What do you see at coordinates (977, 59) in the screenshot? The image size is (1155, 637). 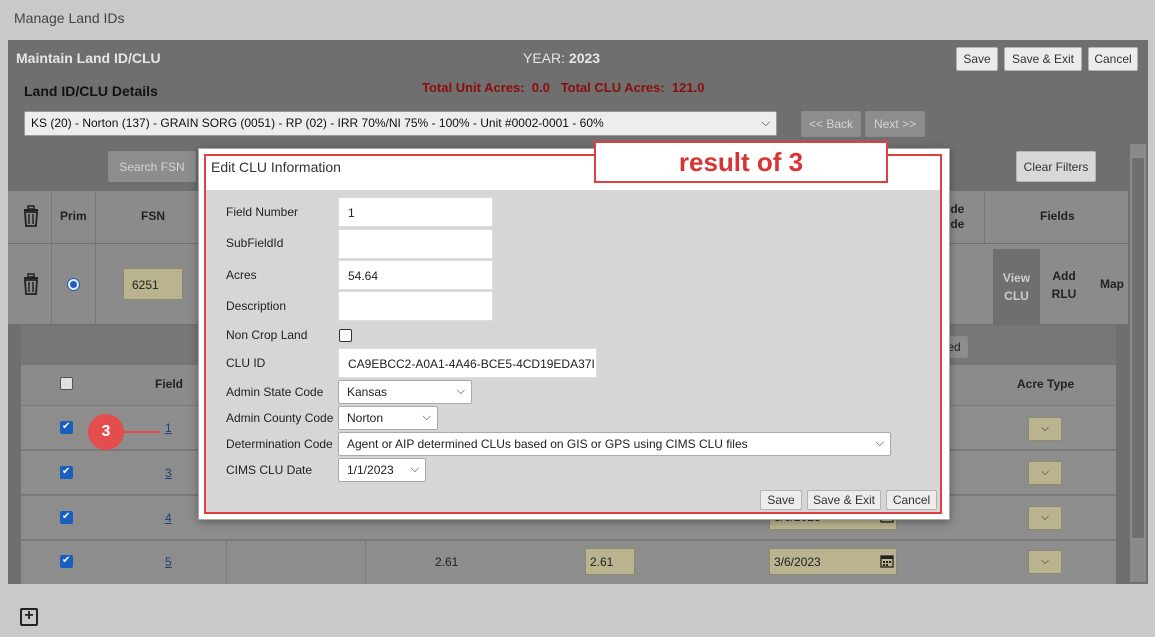 I see `header-save-button: Save` at bounding box center [977, 59].